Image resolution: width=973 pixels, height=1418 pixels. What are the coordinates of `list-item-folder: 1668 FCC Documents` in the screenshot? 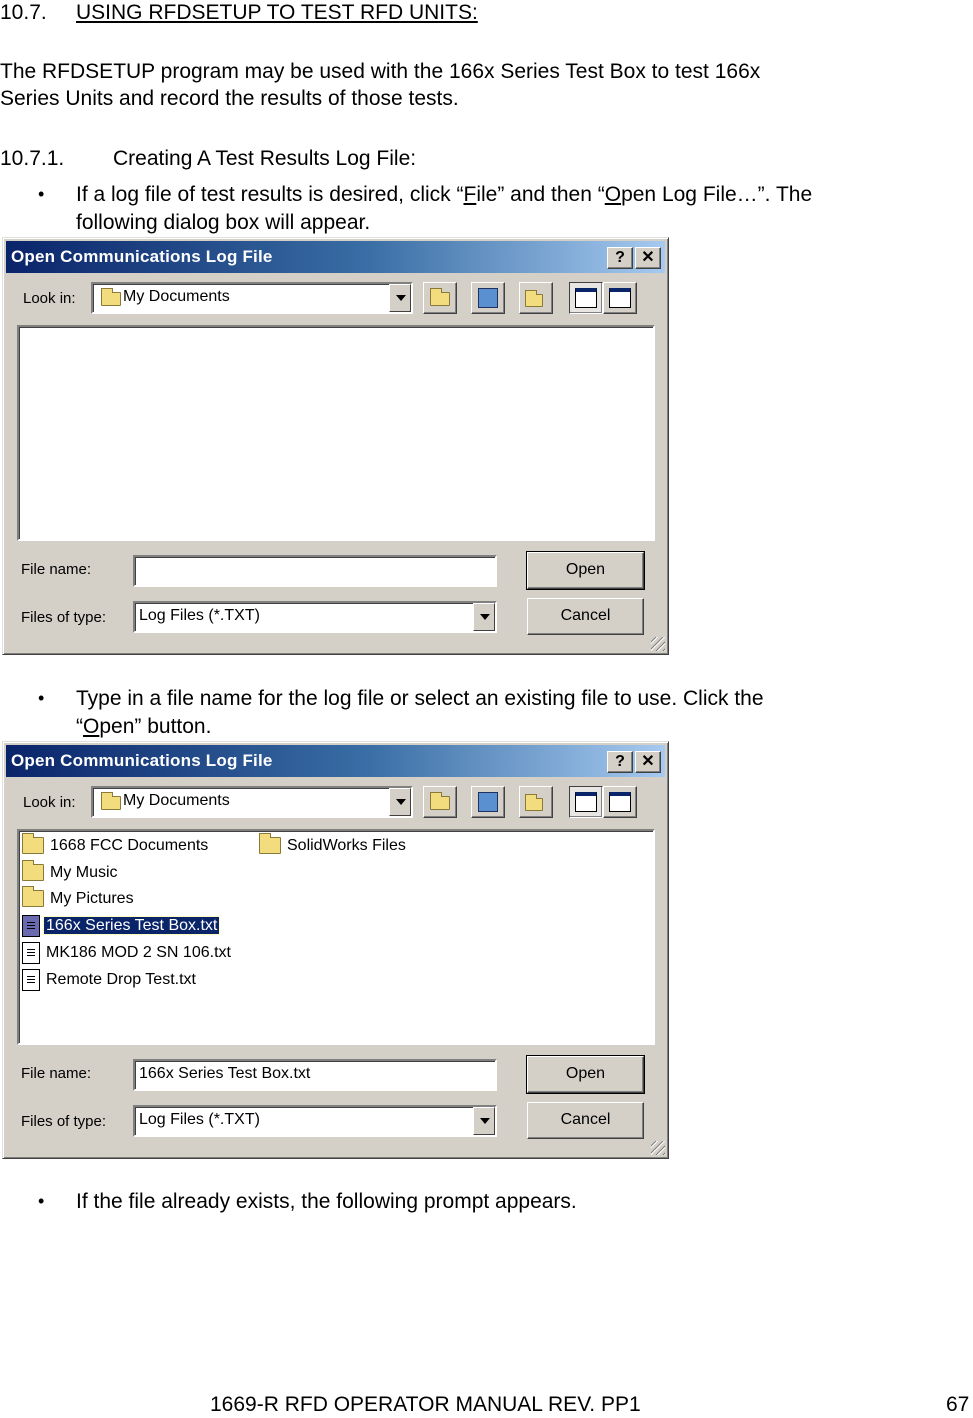 It's located at (116, 845).